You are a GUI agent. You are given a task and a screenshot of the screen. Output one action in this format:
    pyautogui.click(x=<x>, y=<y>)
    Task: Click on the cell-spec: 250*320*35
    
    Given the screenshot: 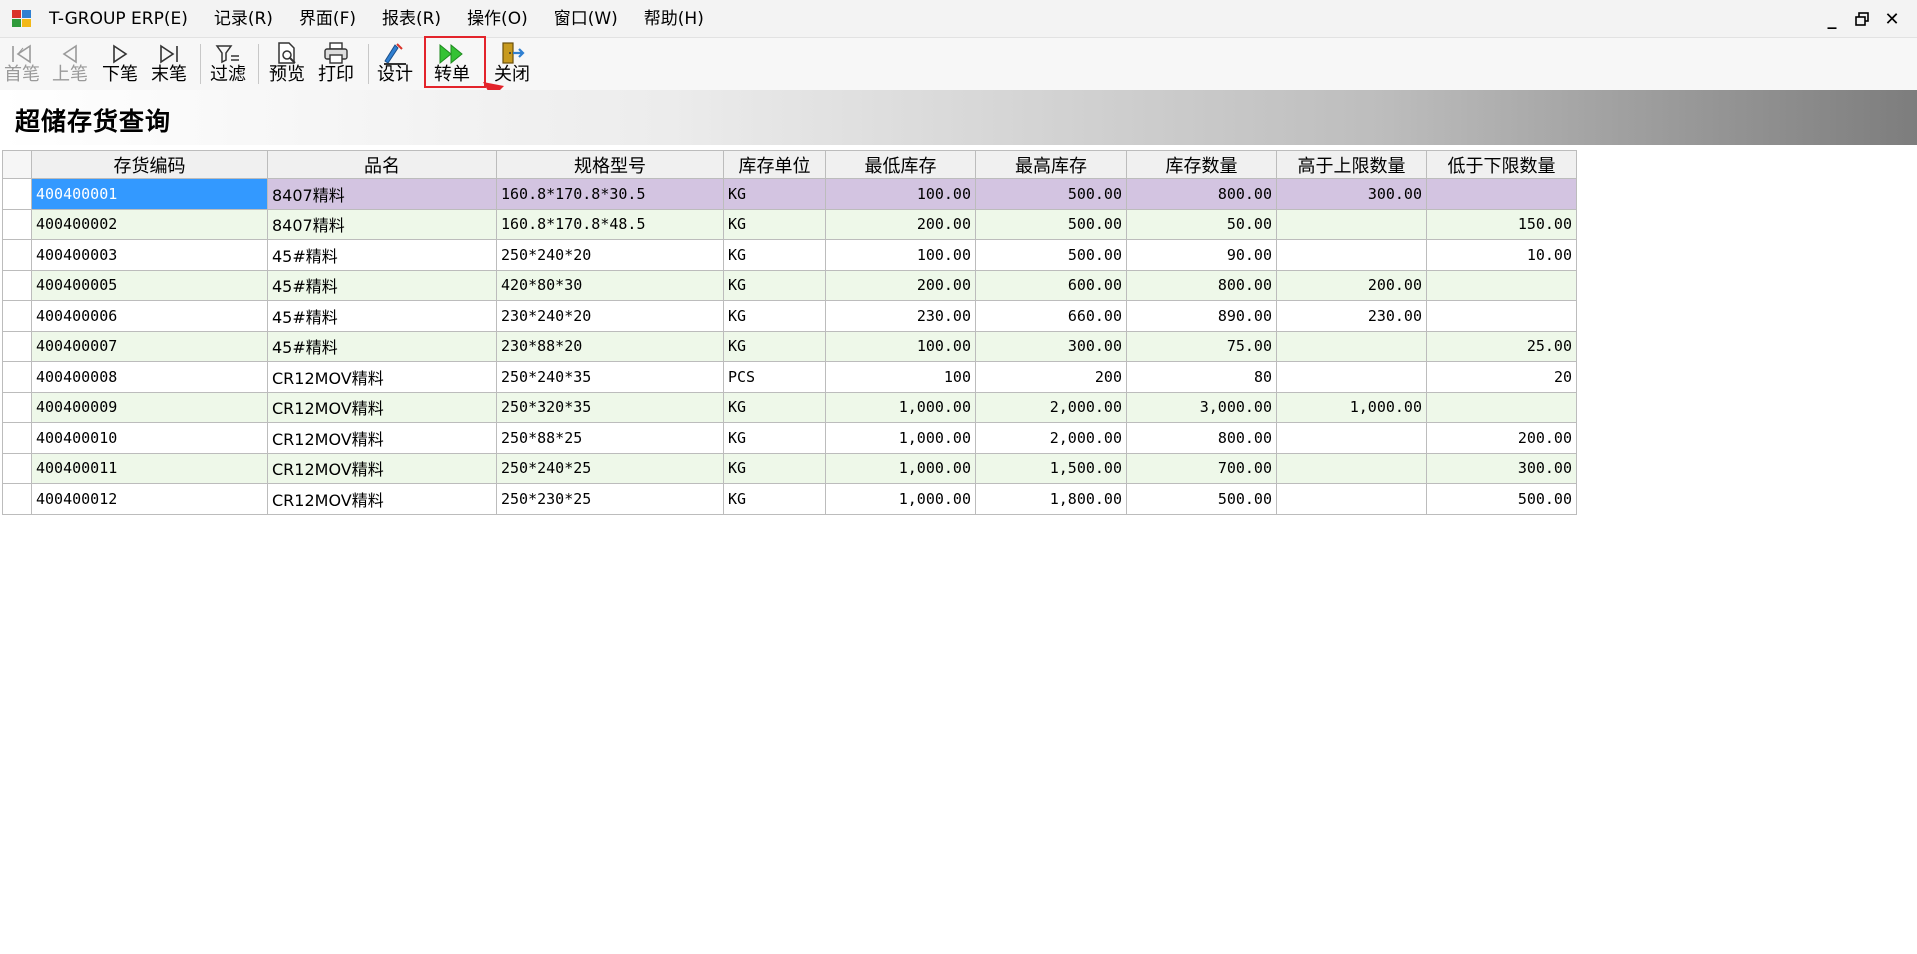 What is the action you would take?
    pyautogui.click(x=610, y=407)
    